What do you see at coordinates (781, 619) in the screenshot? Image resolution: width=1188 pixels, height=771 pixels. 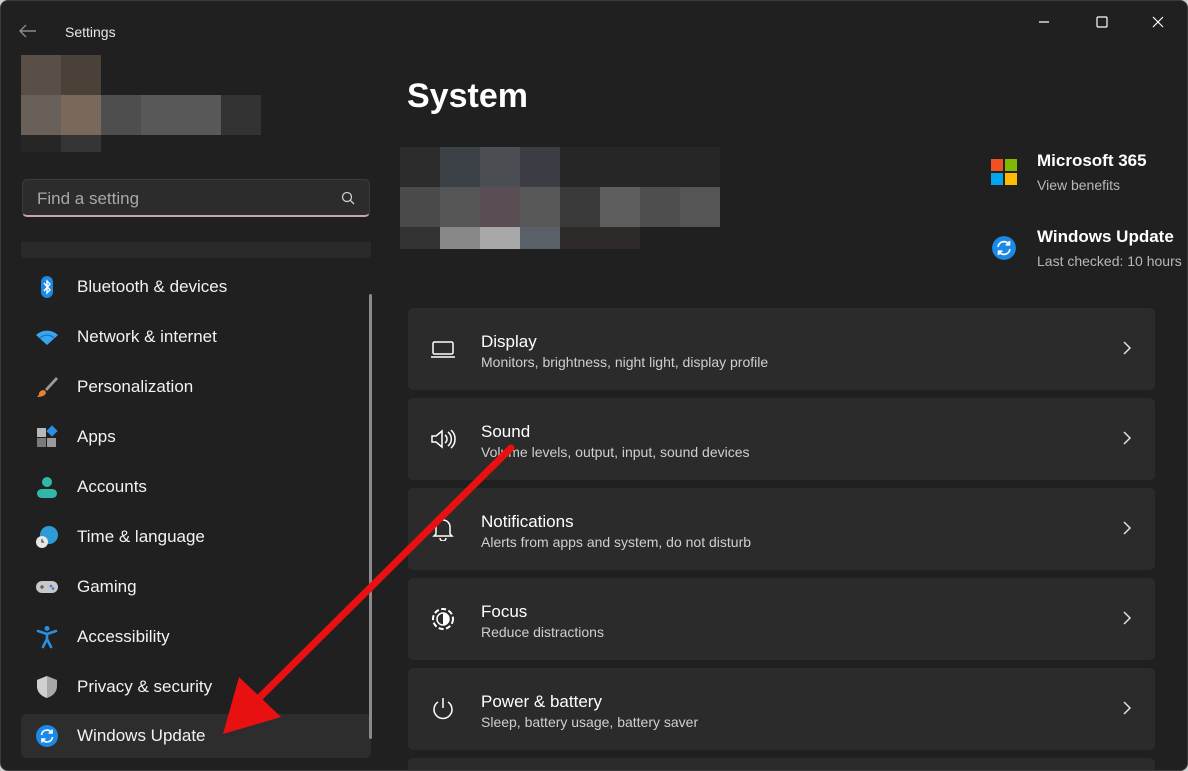 I see `card-focus: Focus Reduce distractions` at bounding box center [781, 619].